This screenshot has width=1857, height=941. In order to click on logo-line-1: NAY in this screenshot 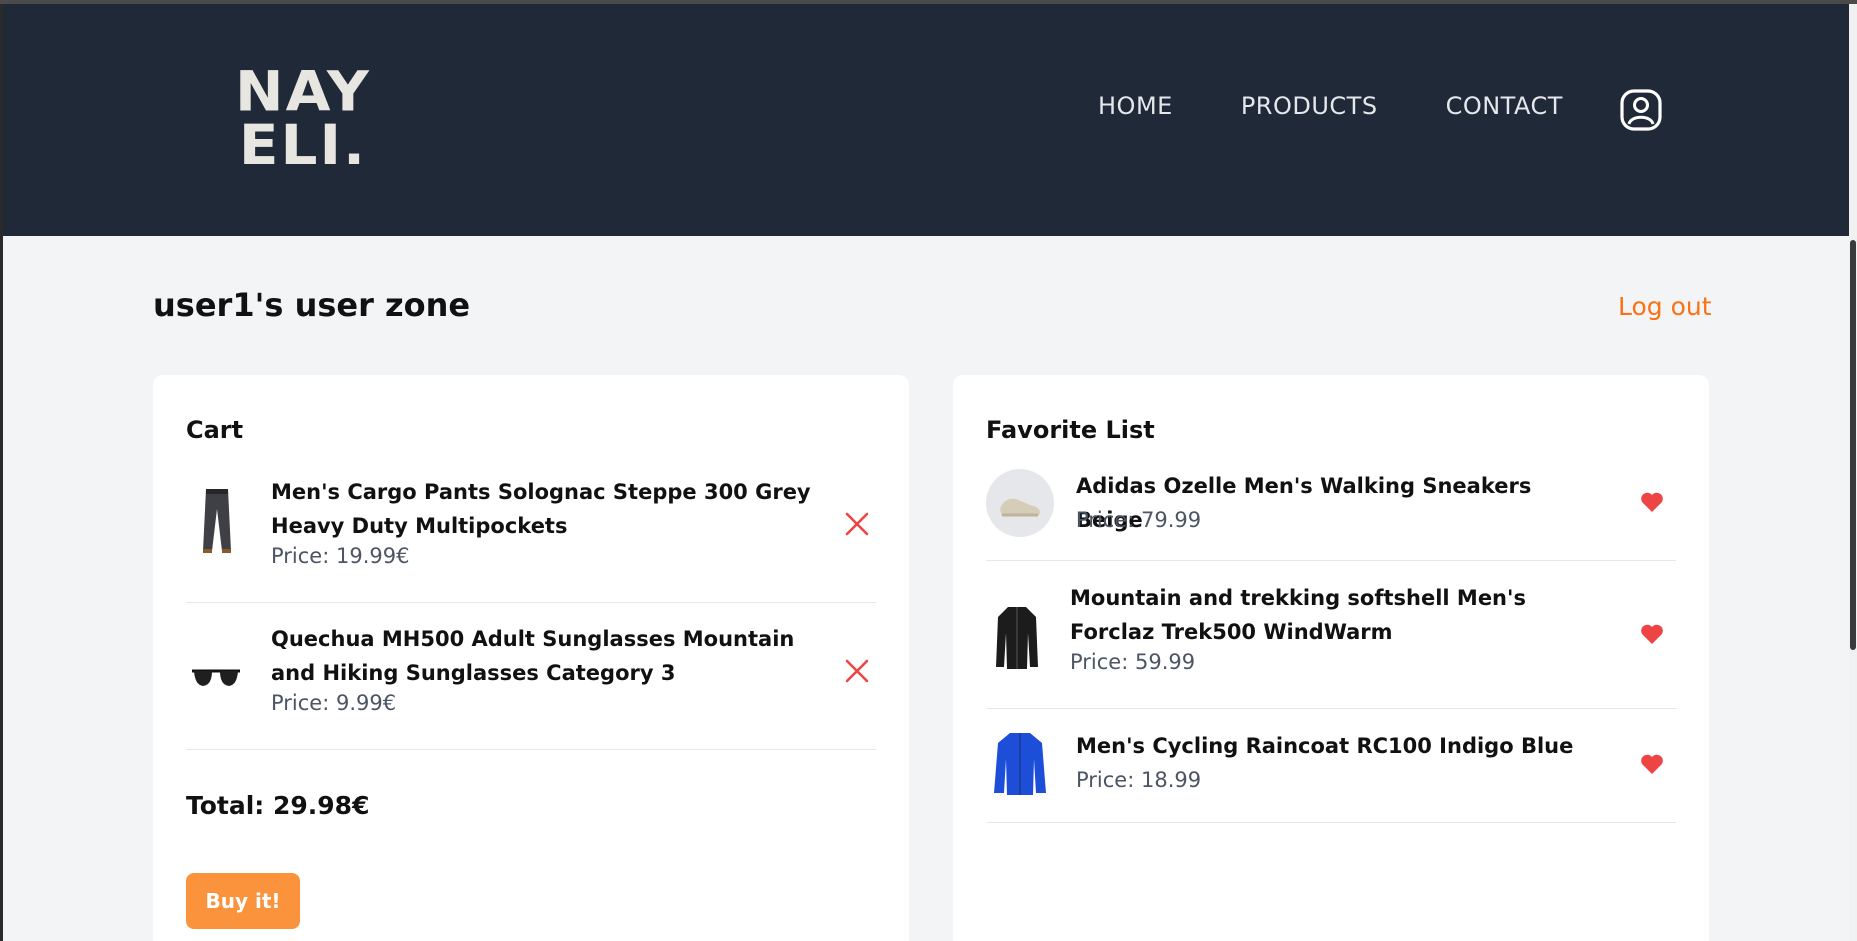, I will do `click(303, 91)`.